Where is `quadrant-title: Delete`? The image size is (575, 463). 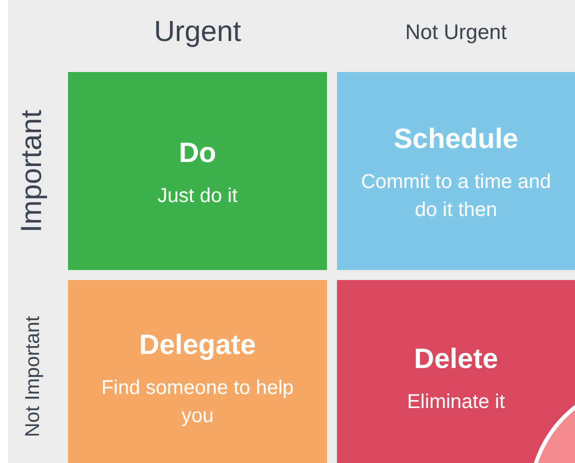
quadrant-title: Delete is located at coordinates (456, 359).